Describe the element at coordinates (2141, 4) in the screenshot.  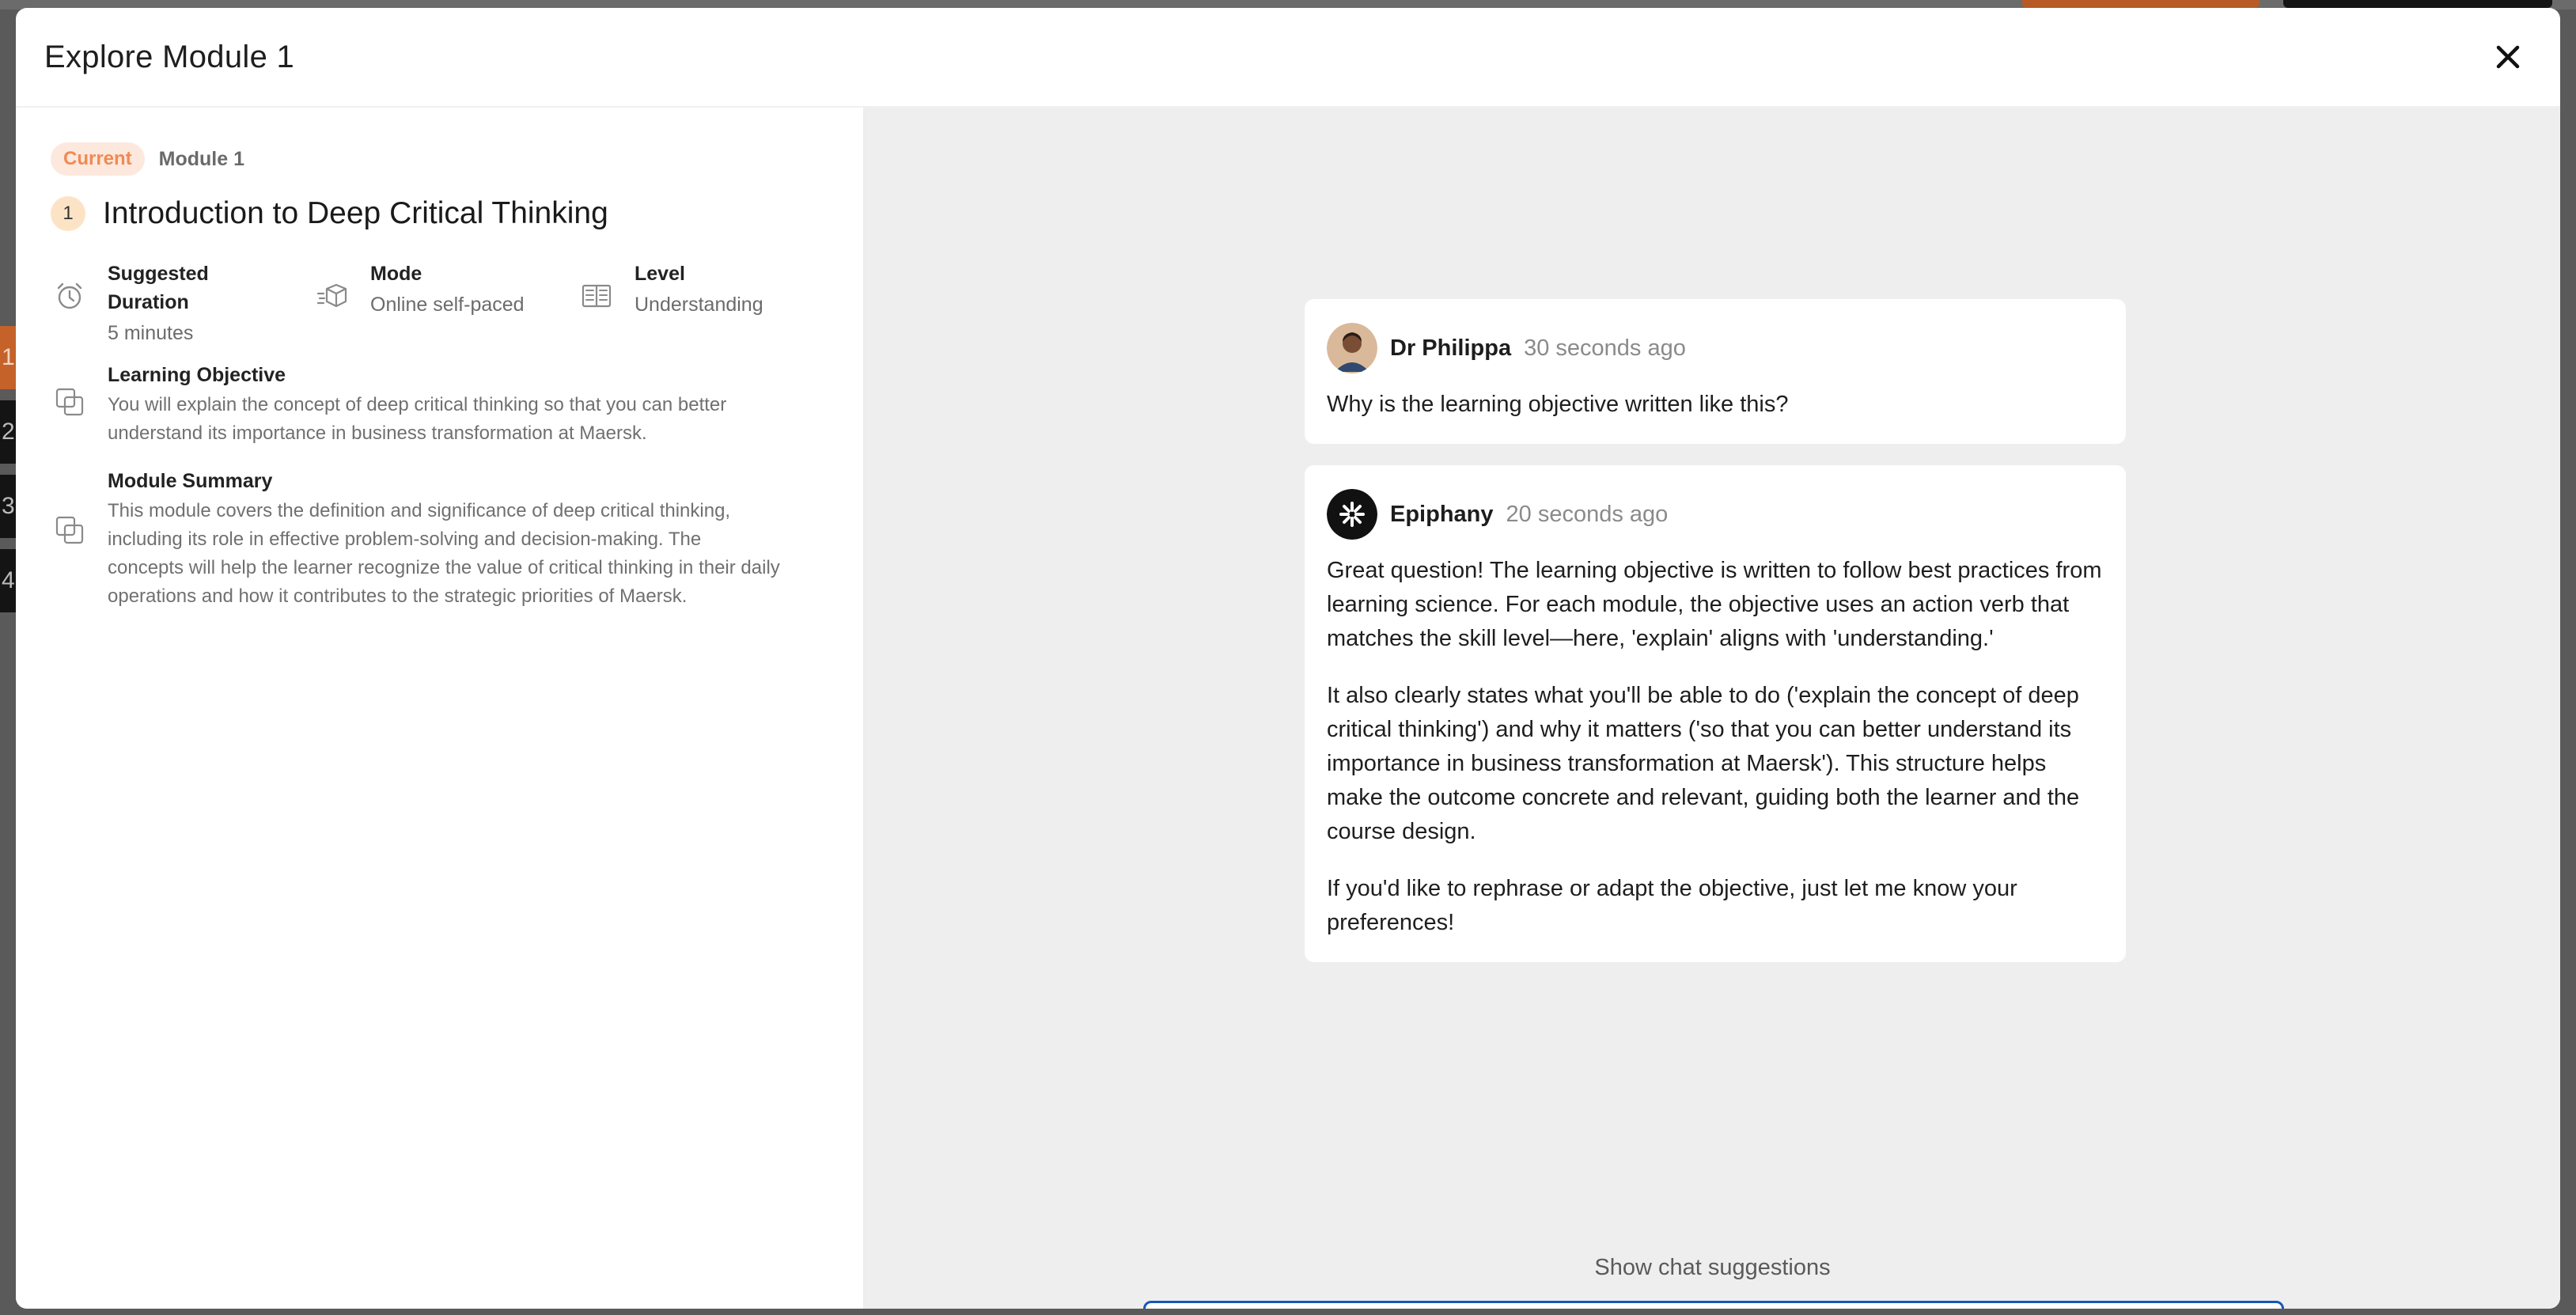
I see `background-button-orange` at that location.